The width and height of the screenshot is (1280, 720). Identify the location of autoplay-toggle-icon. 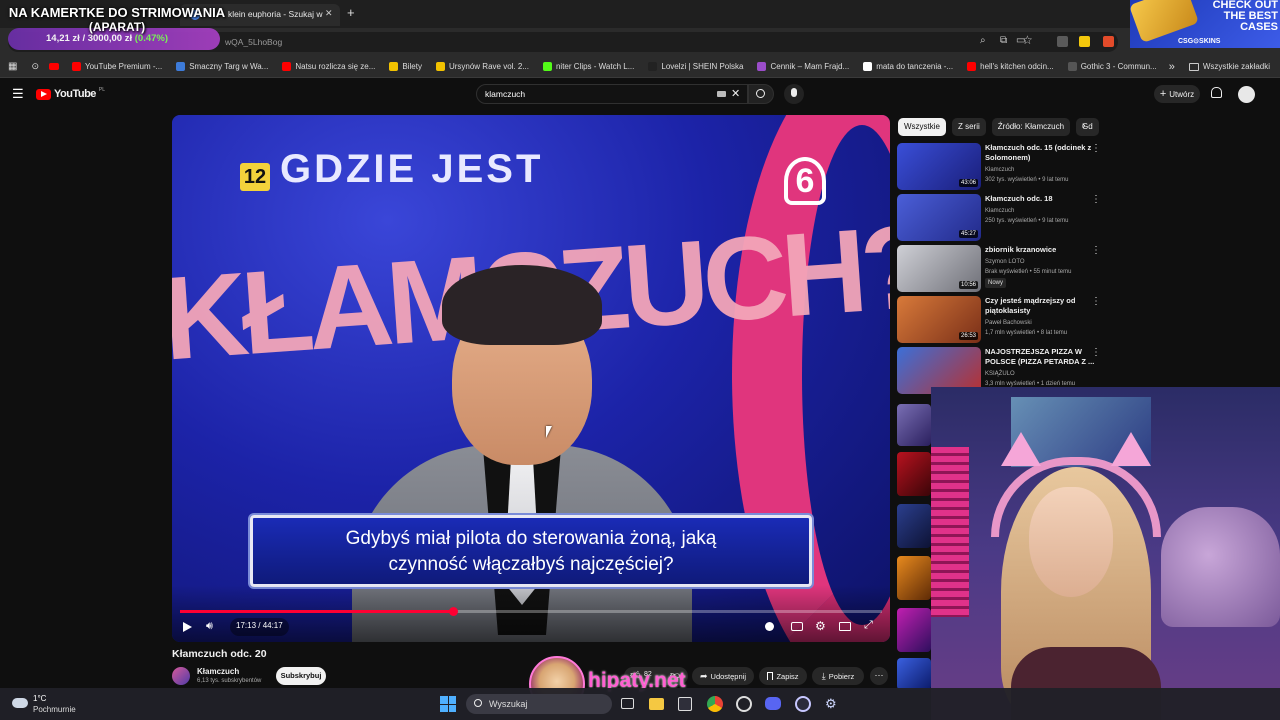
(769, 626).